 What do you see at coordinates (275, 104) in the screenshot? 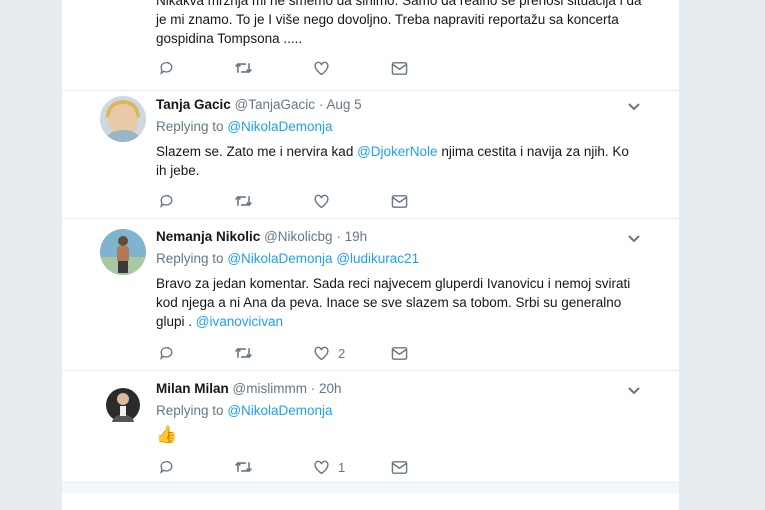
I see `author-handle: @TanjaGacic` at bounding box center [275, 104].